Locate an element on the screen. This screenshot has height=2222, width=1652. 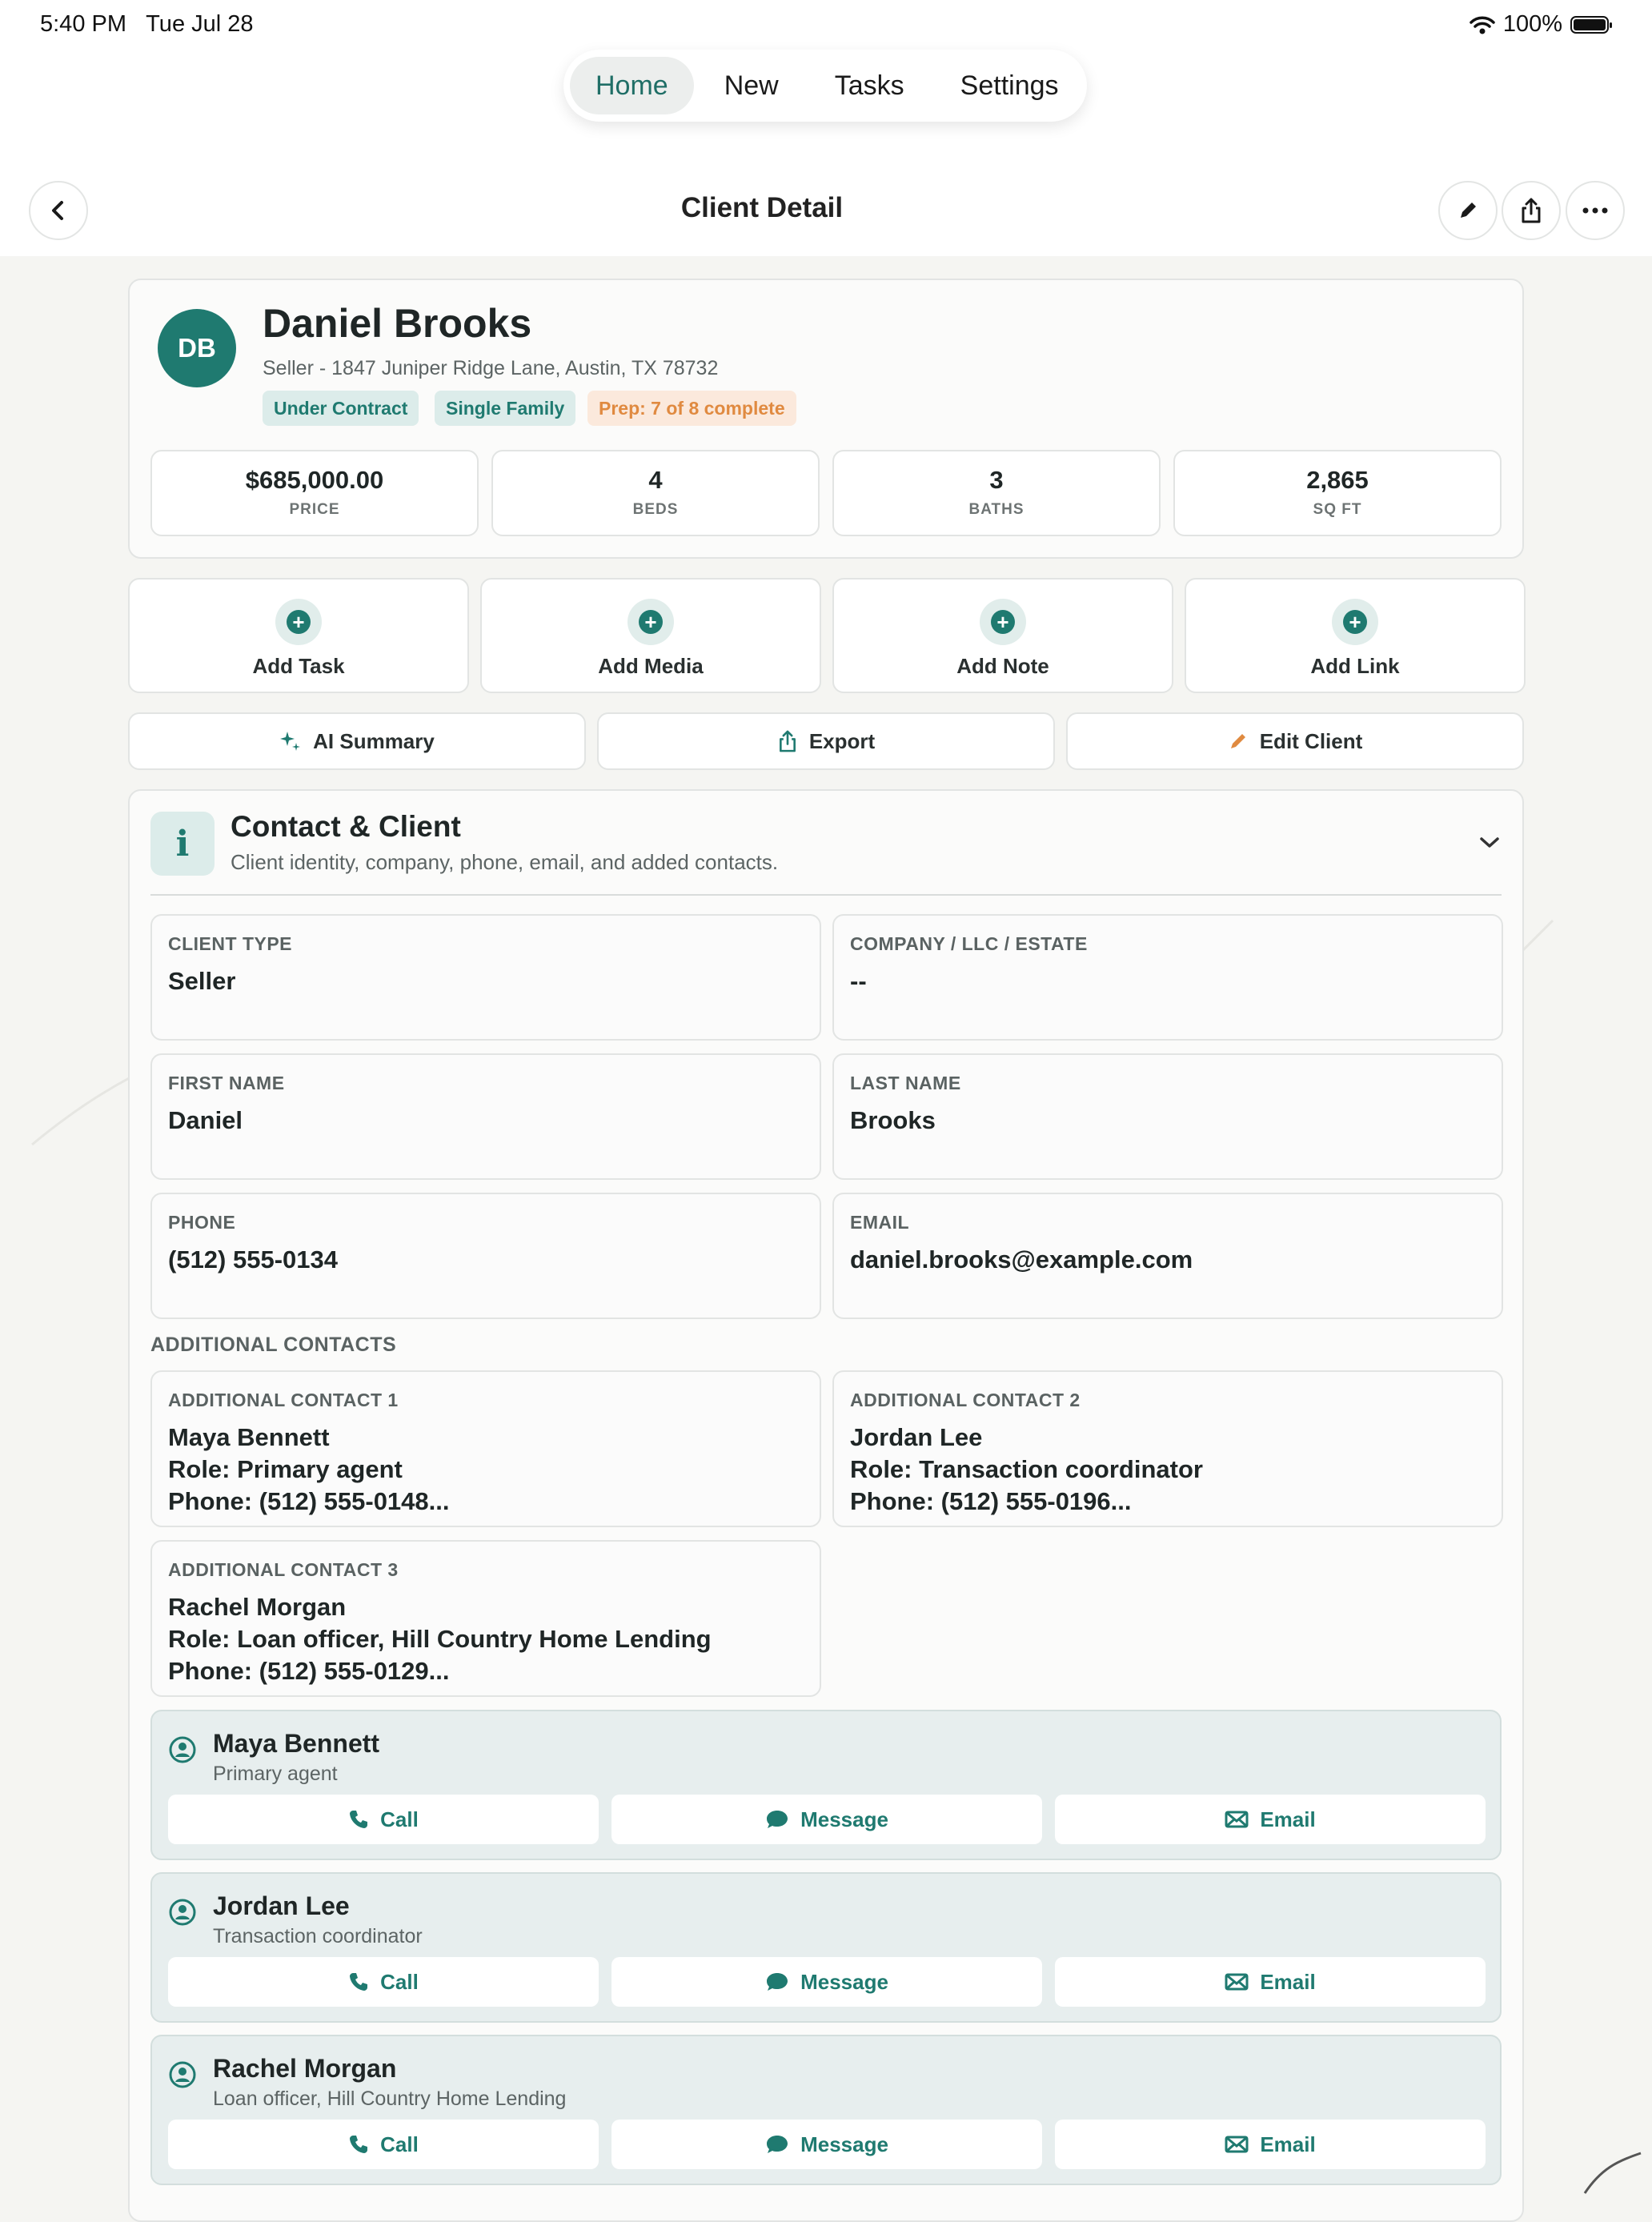
chevron-down-icon is located at coordinates (1490, 842).